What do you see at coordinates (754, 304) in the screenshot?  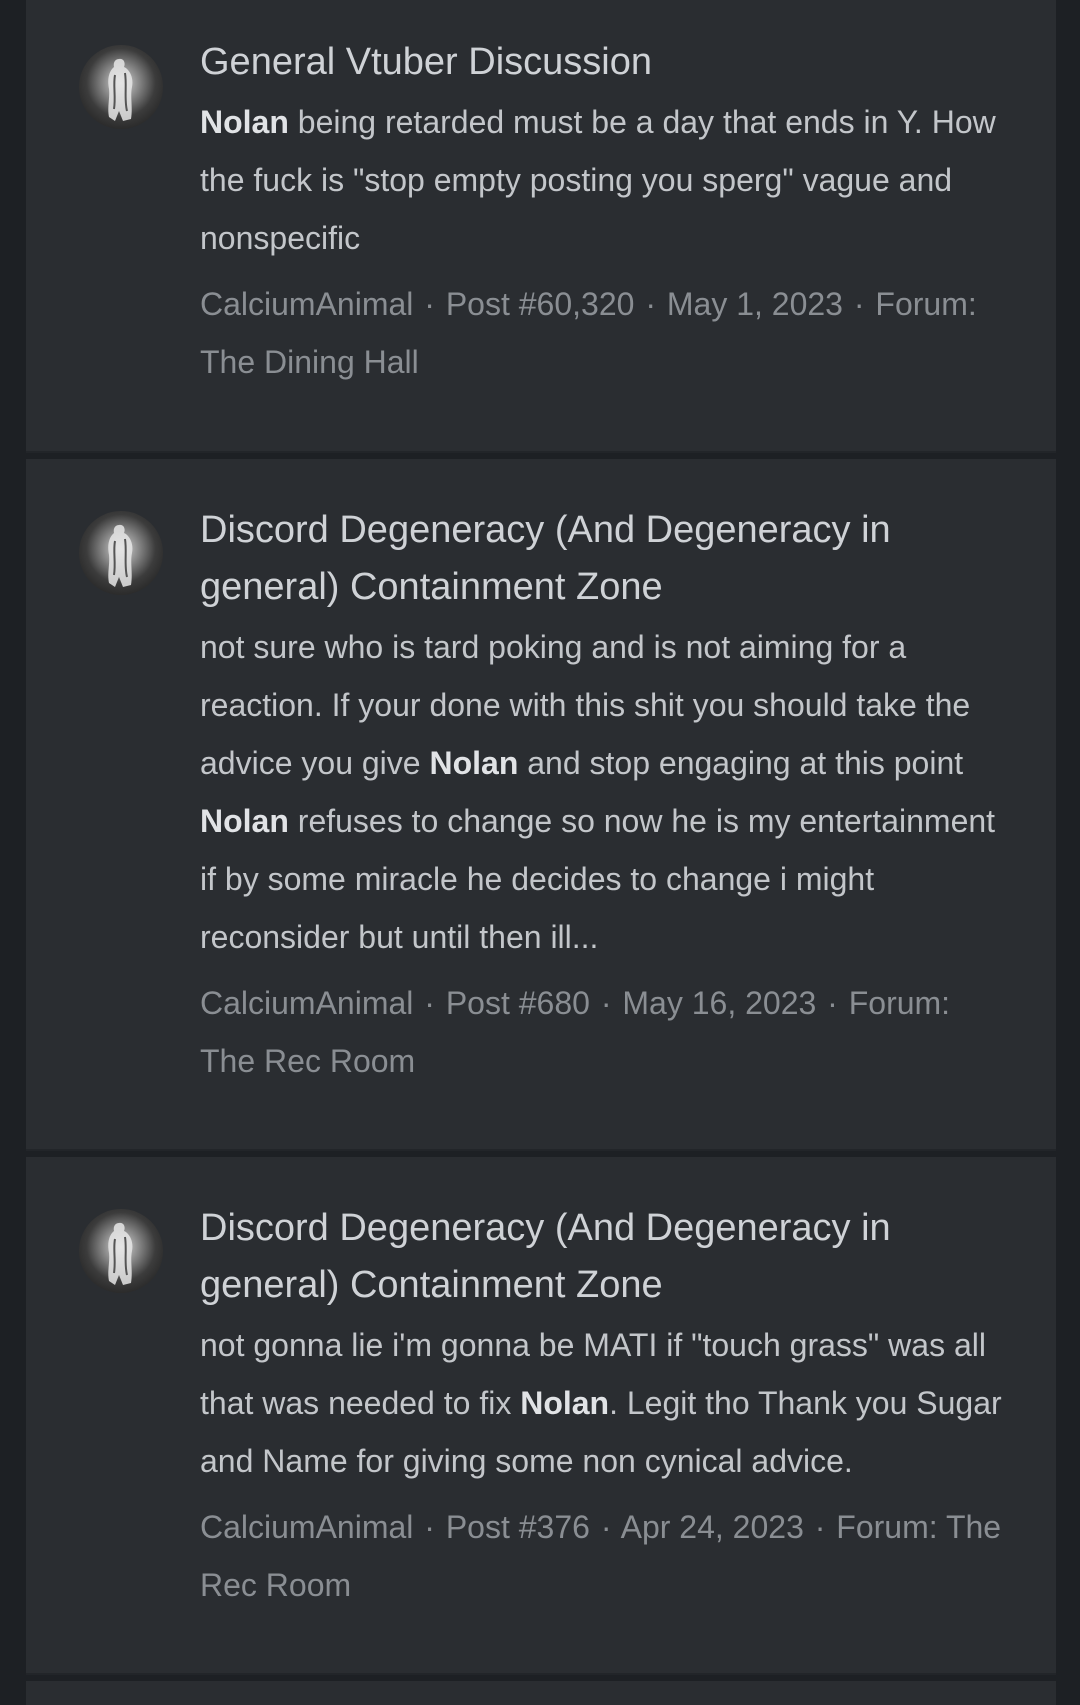 I see `post-date: May 1, 2023` at bounding box center [754, 304].